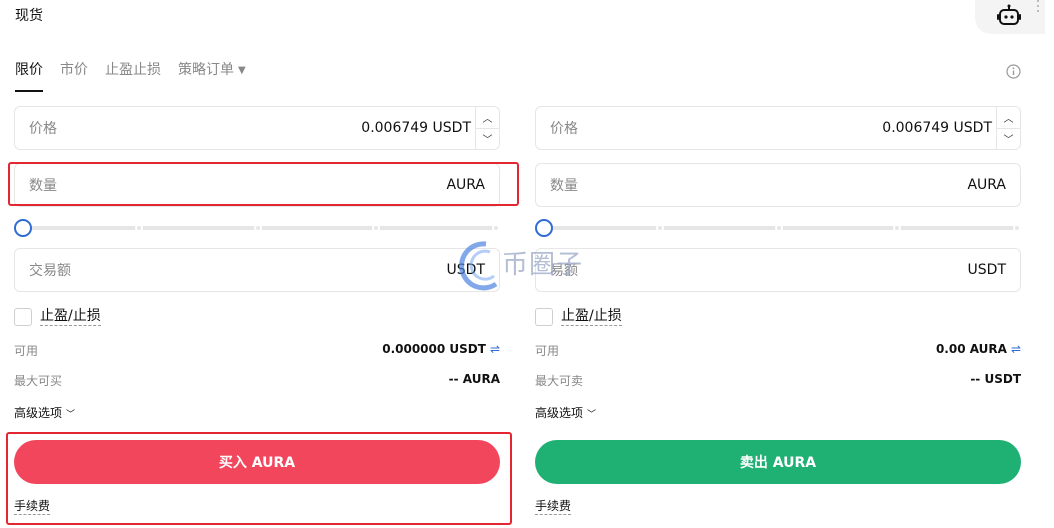 Image resolution: width=1054 pixels, height=528 pixels. Describe the element at coordinates (133, 76) in the screenshot. I see `tab-tp-sl: 止盈止损` at that location.